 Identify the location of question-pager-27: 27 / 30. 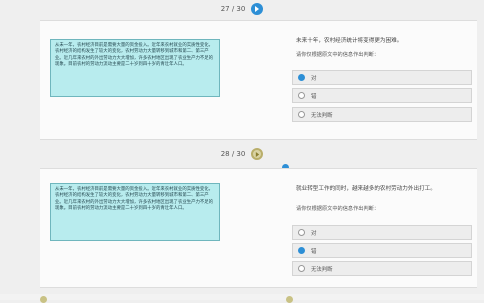
(242, 9).